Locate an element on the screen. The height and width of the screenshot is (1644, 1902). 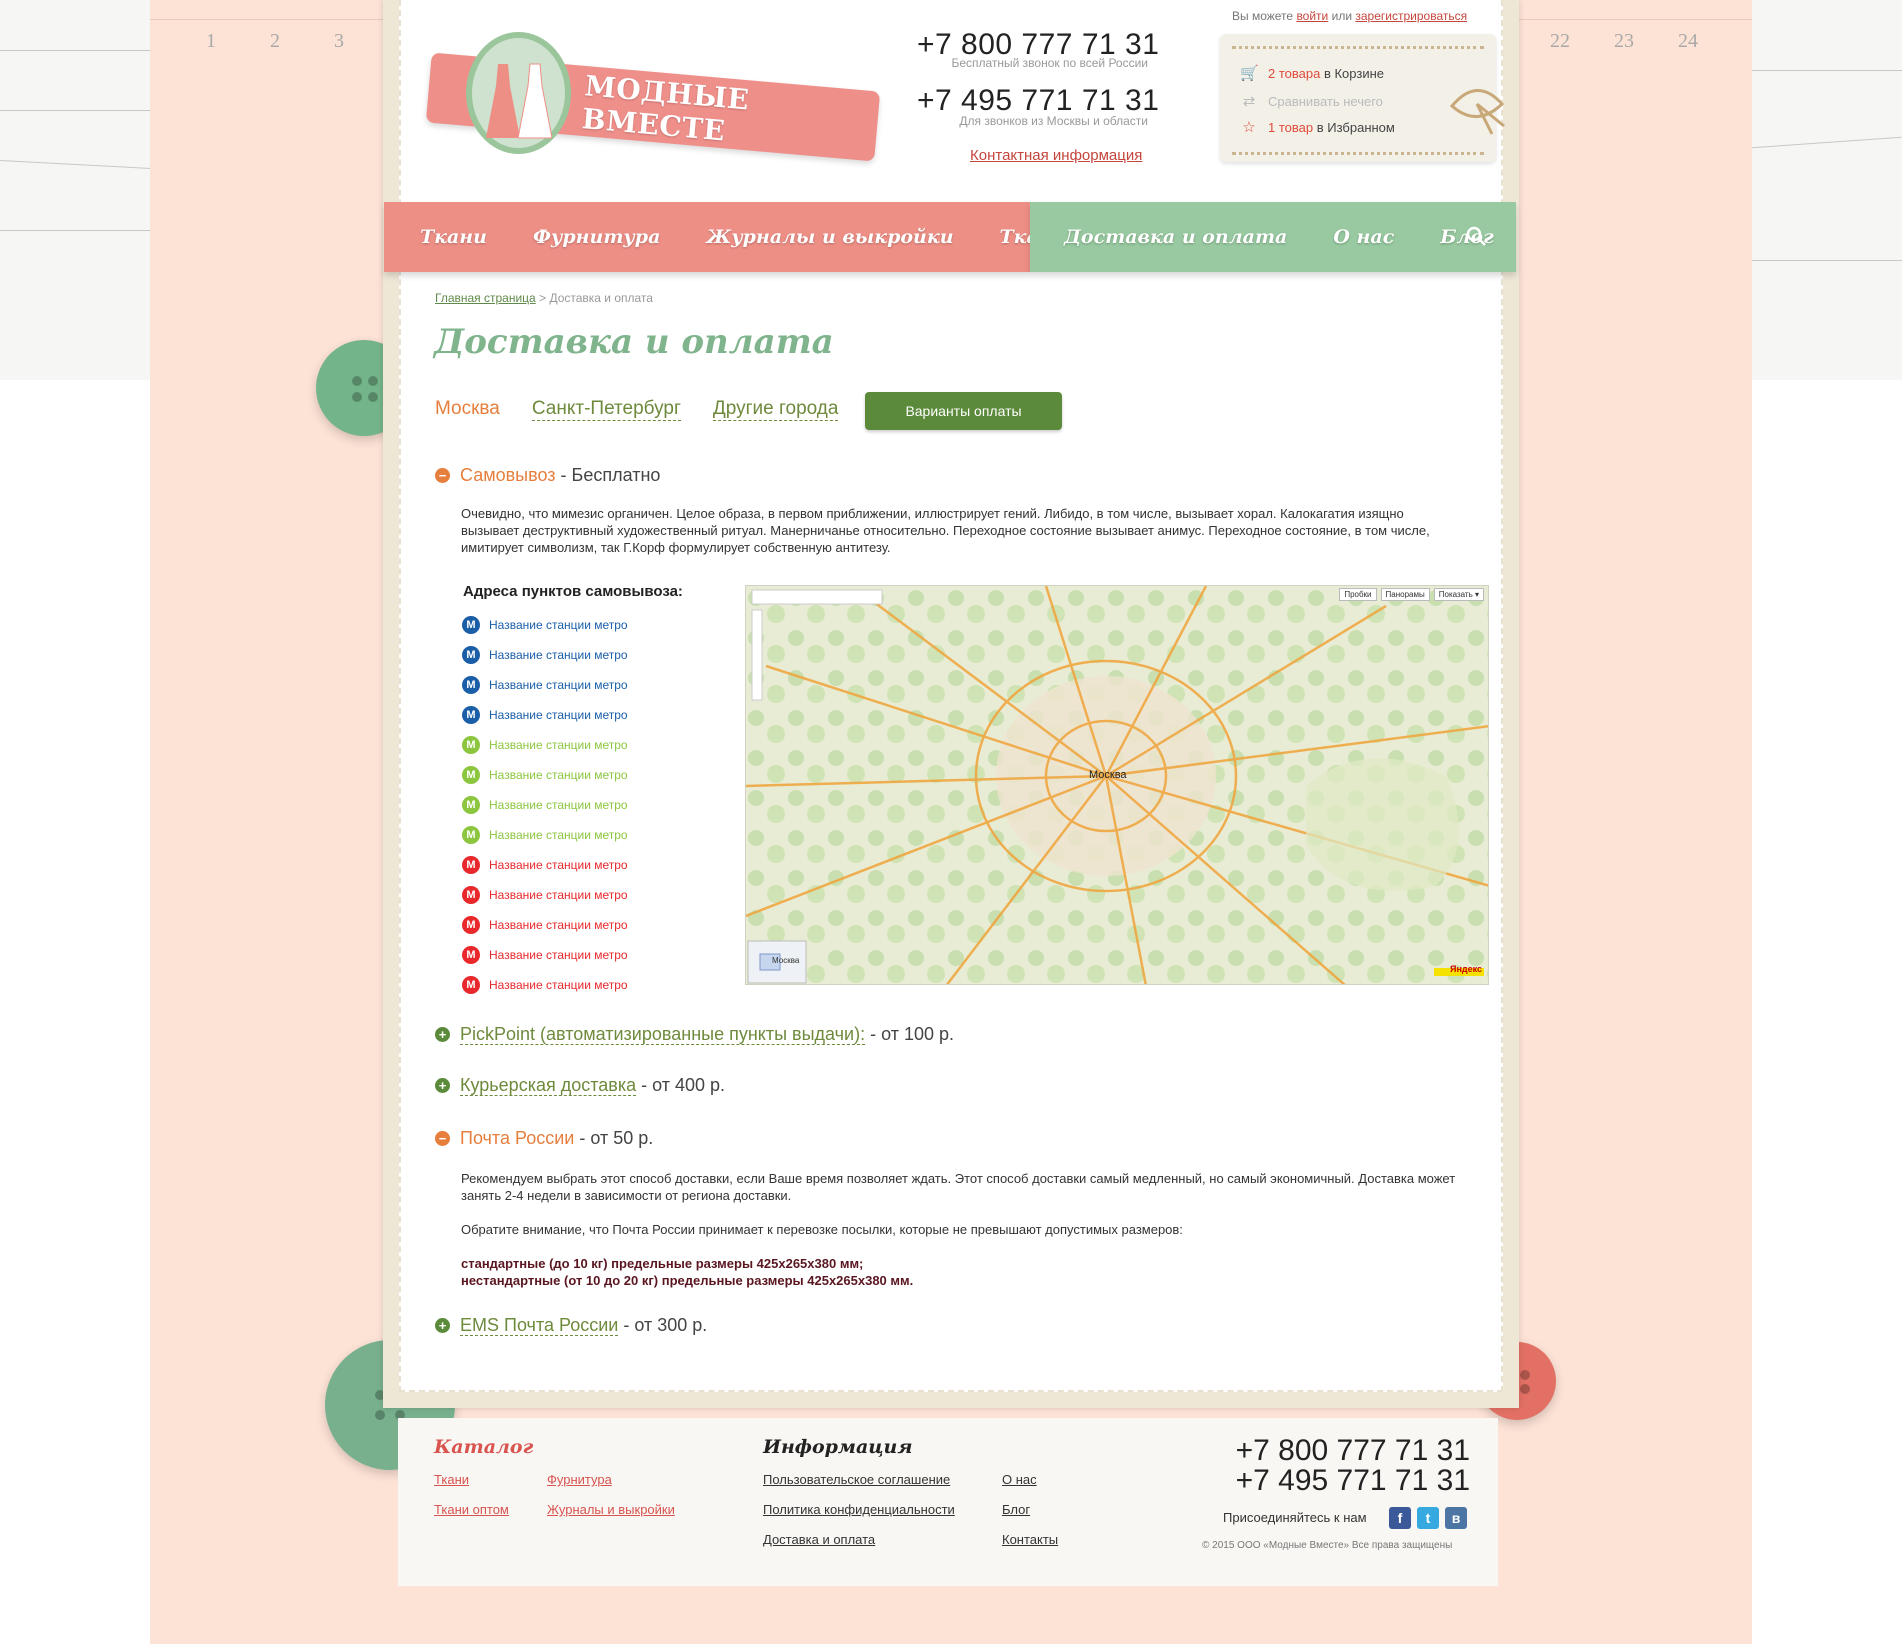
footer-link-blog: Блог is located at coordinates (1016, 1509).